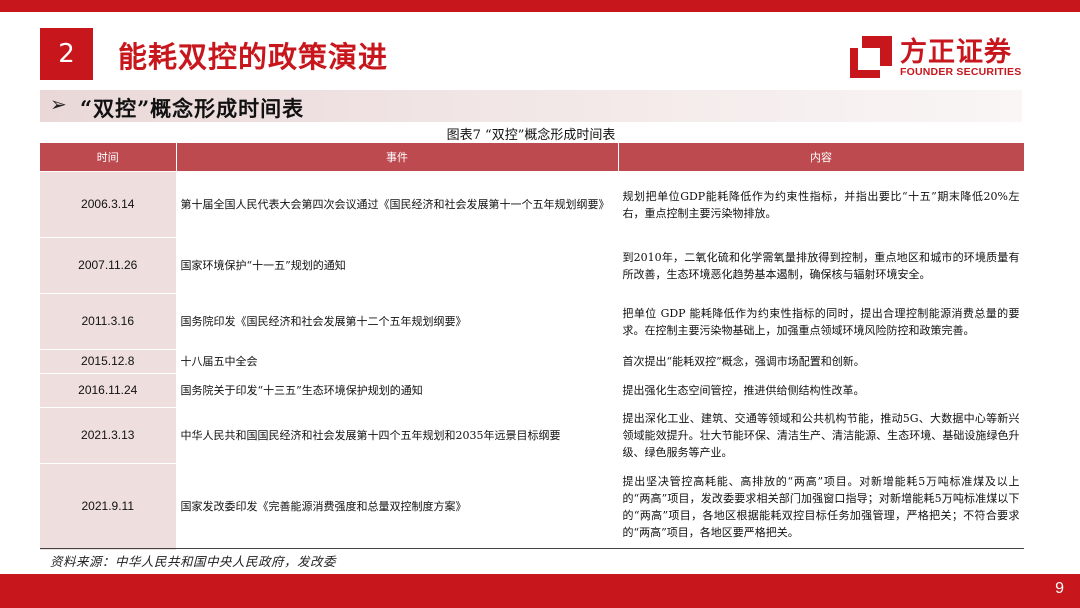  What do you see at coordinates (108, 321) in the screenshot?
I see `cell-time: 2011.3.16` at bounding box center [108, 321].